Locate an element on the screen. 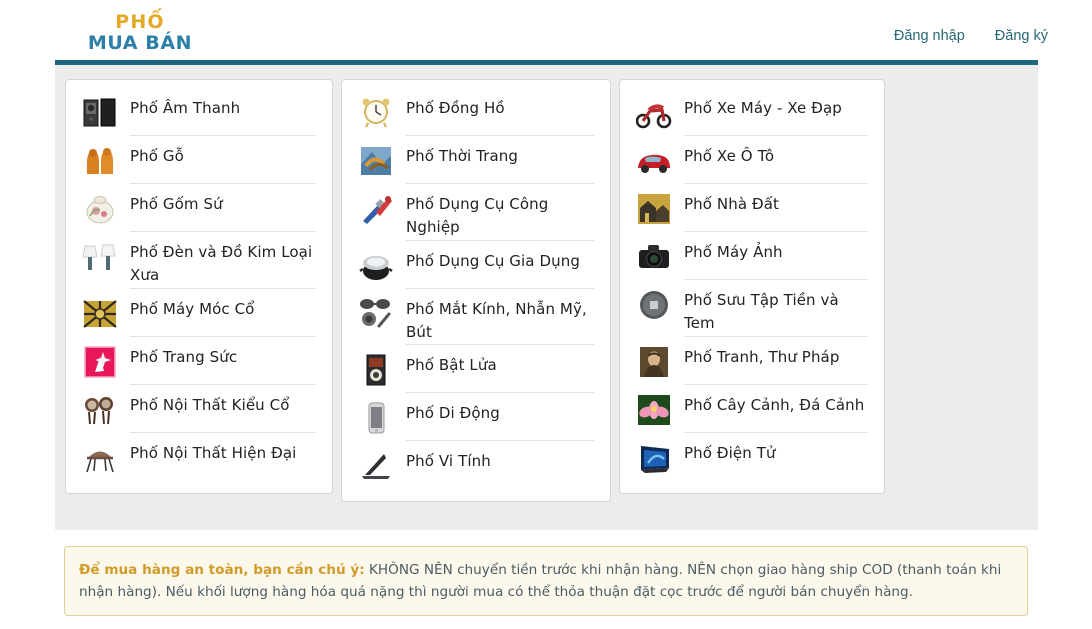 This screenshot has width=1092, height=629. category-item-gom-su: Phố Gốm Sứ is located at coordinates (198, 208).